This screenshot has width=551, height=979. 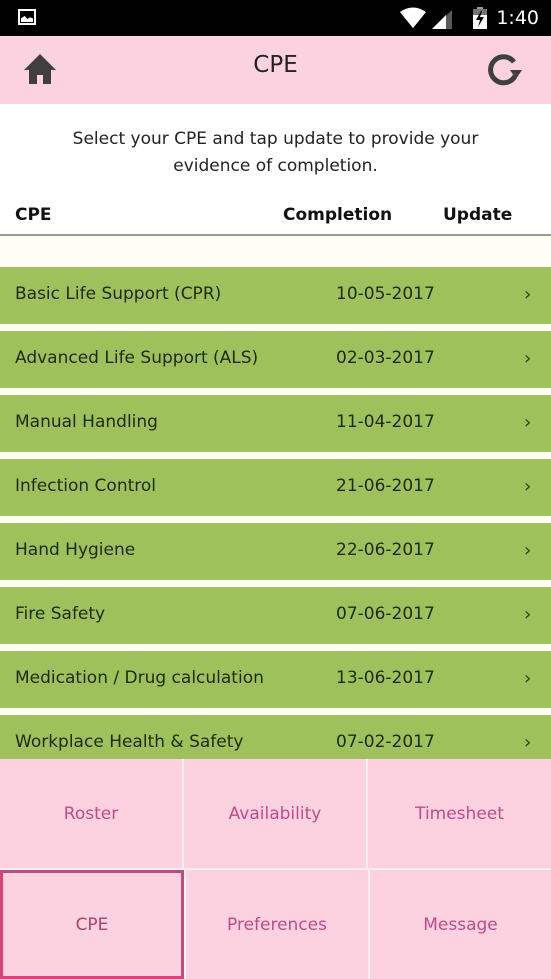 What do you see at coordinates (275, 487) in the screenshot?
I see `table-row: Infection Control 21-06-2017 ›` at bounding box center [275, 487].